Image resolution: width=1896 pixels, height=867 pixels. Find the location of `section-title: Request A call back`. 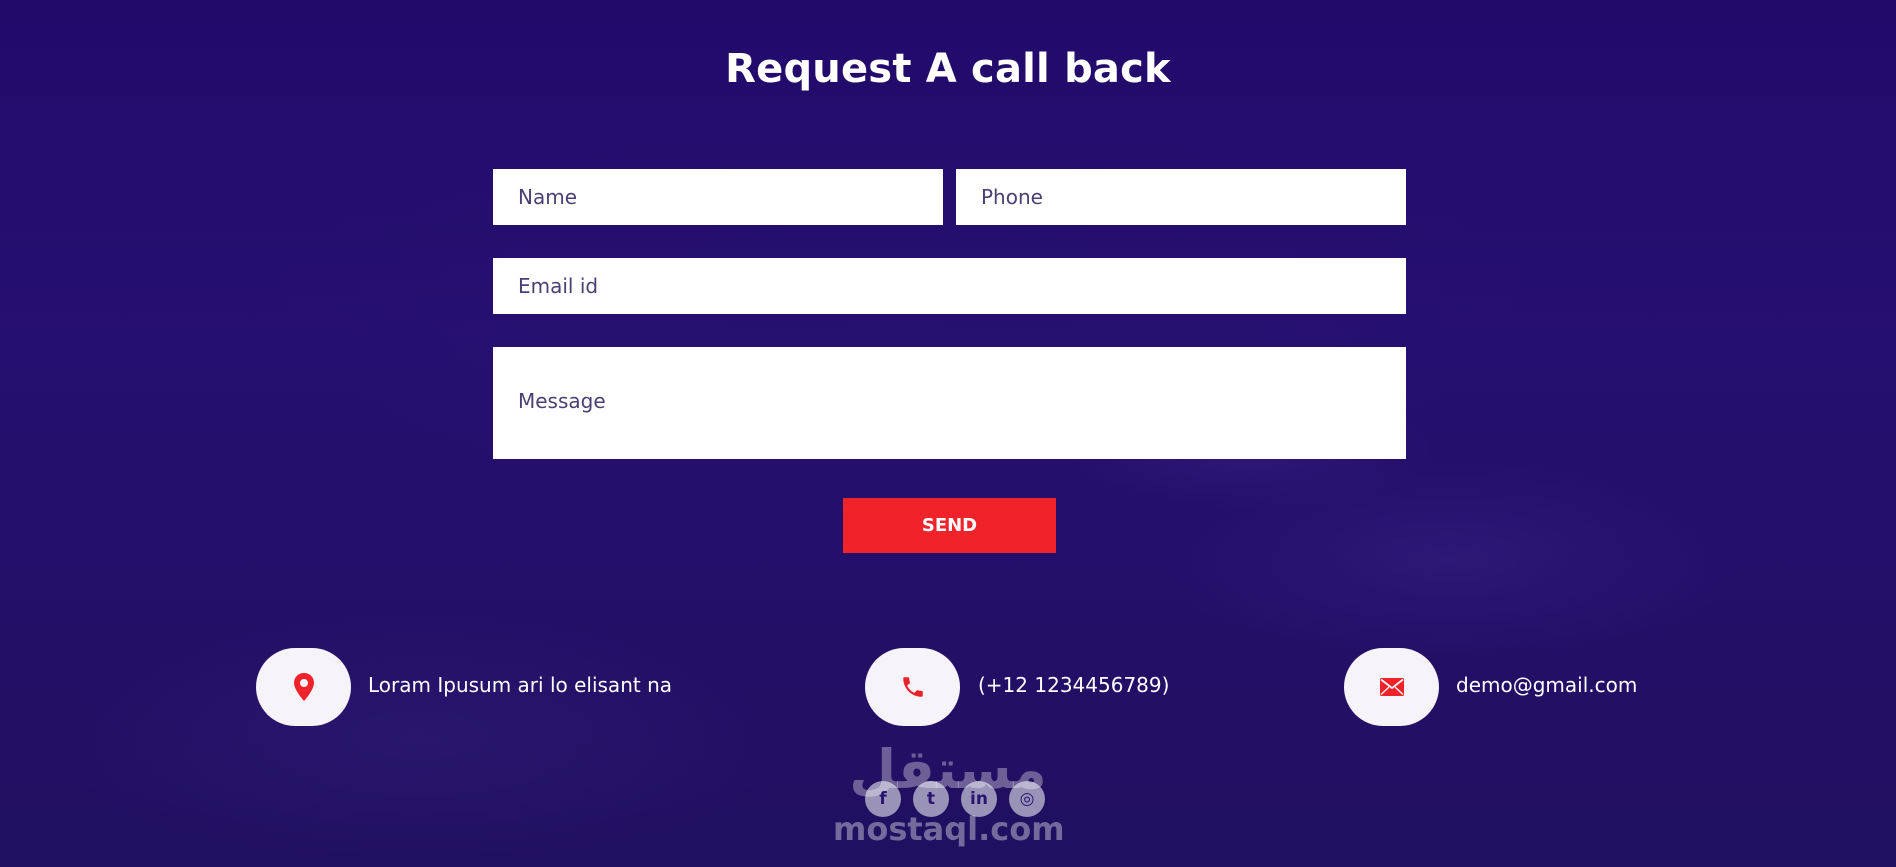

section-title: Request A call back is located at coordinates (948, 69).